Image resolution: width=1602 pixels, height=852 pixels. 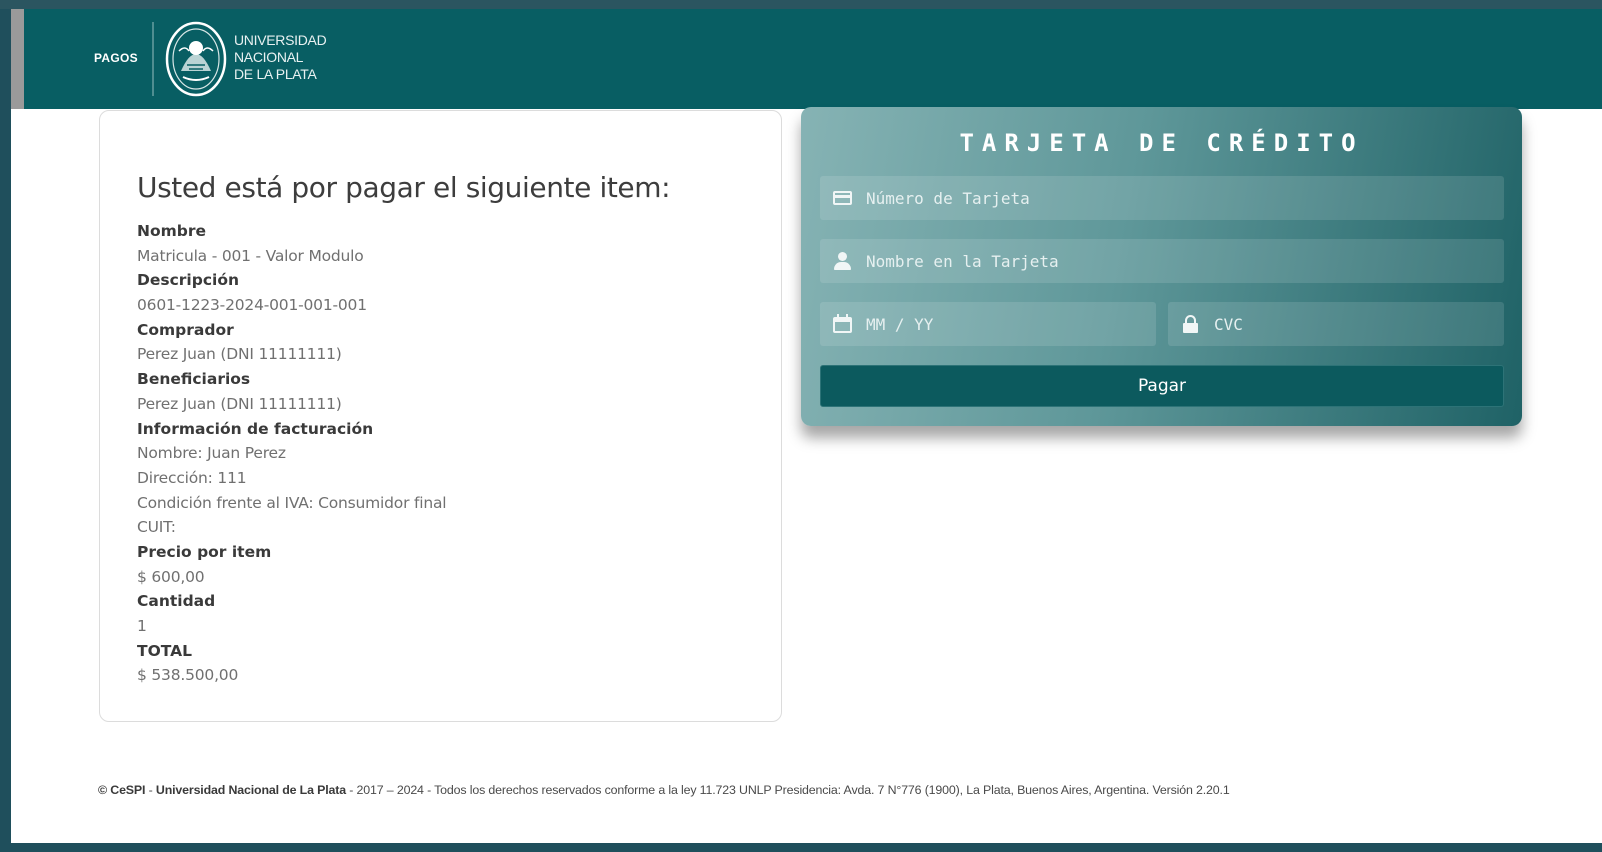 What do you see at coordinates (188, 280) in the screenshot?
I see `descripcion-label: Descripción` at bounding box center [188, 280].